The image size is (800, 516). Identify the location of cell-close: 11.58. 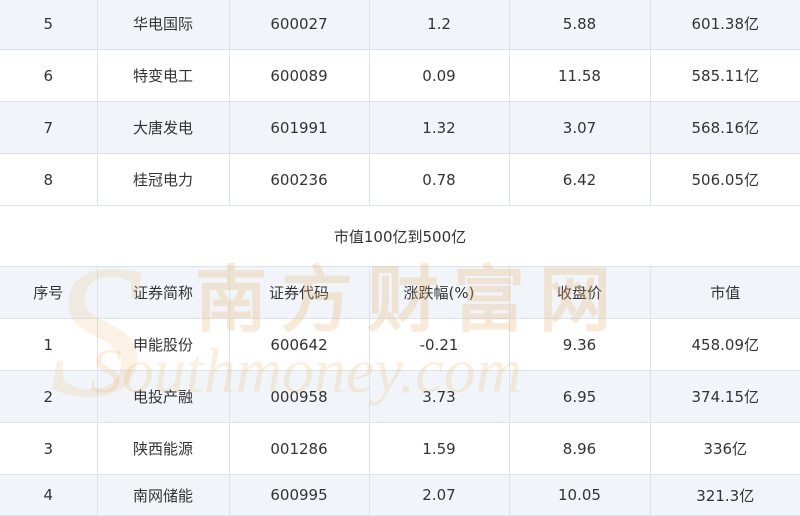
(580, 75).